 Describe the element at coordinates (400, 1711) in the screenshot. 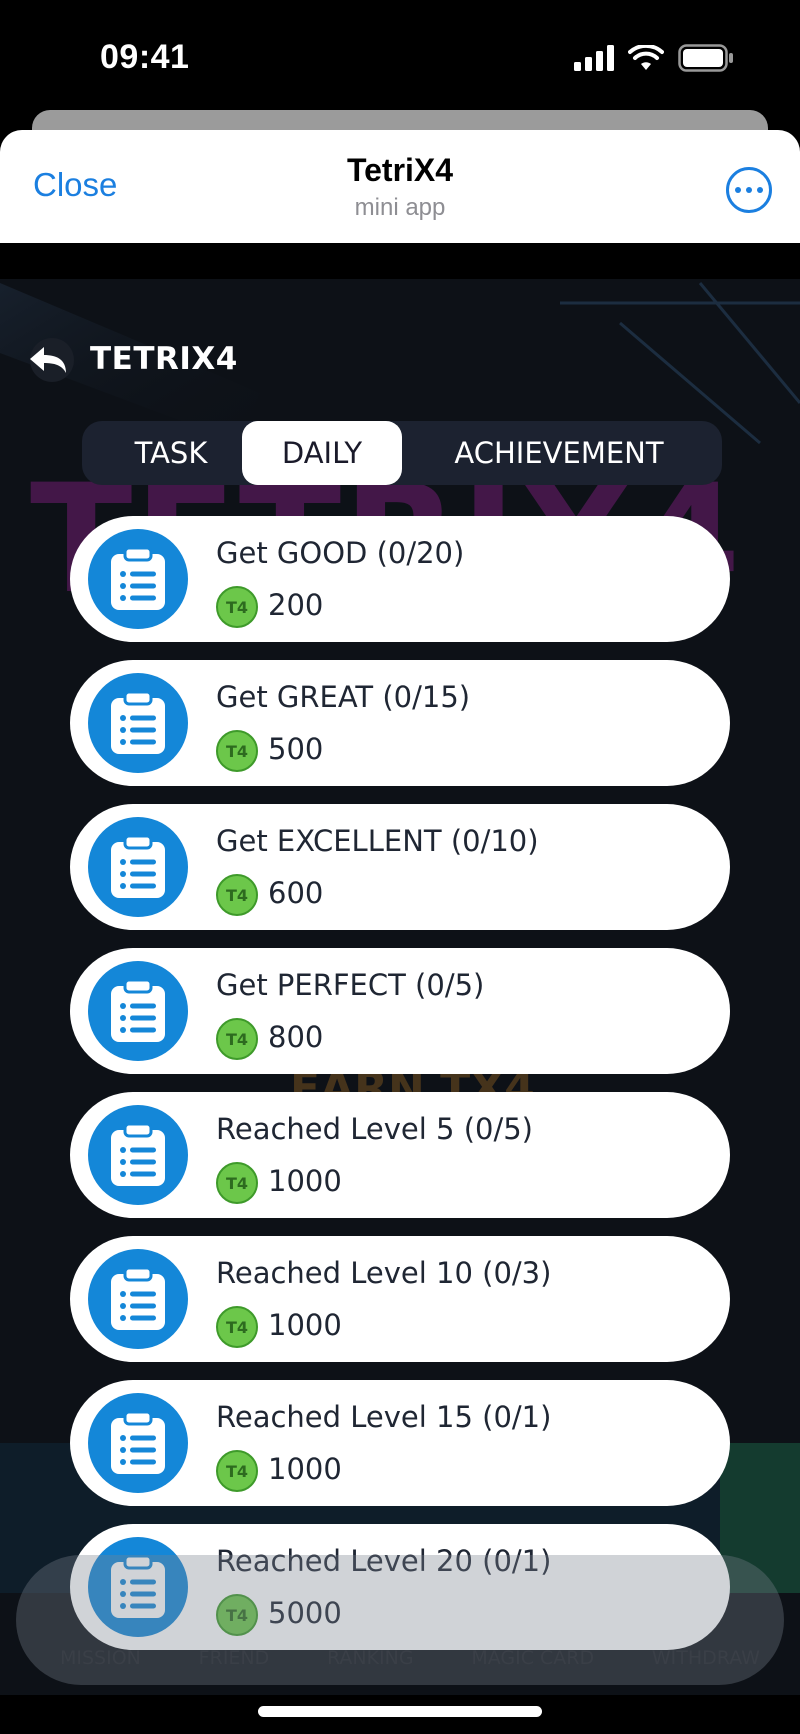

I see `home-indicator` at that location.